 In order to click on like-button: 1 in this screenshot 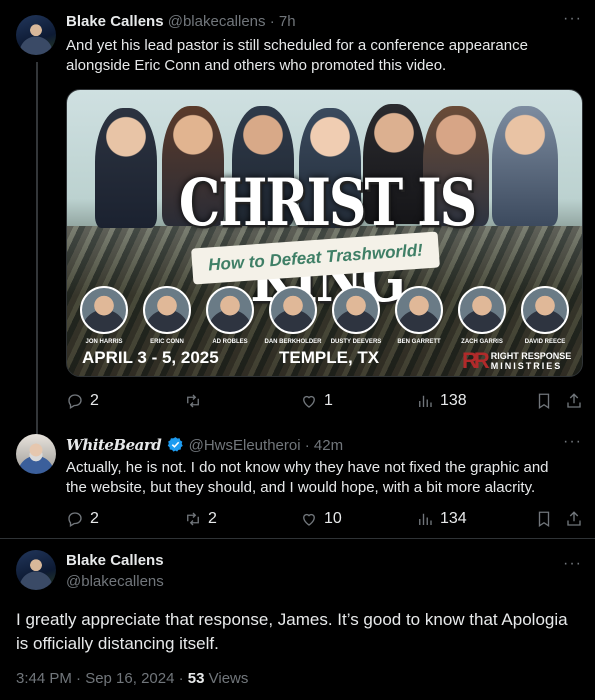, I will do `click(316, 401)`.